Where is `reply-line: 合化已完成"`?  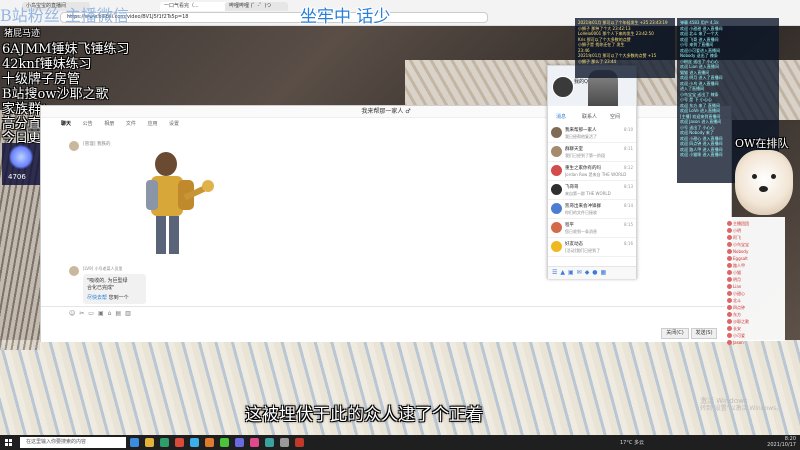
reply-line: 合化已完成" is located at coordinates (101, 288).